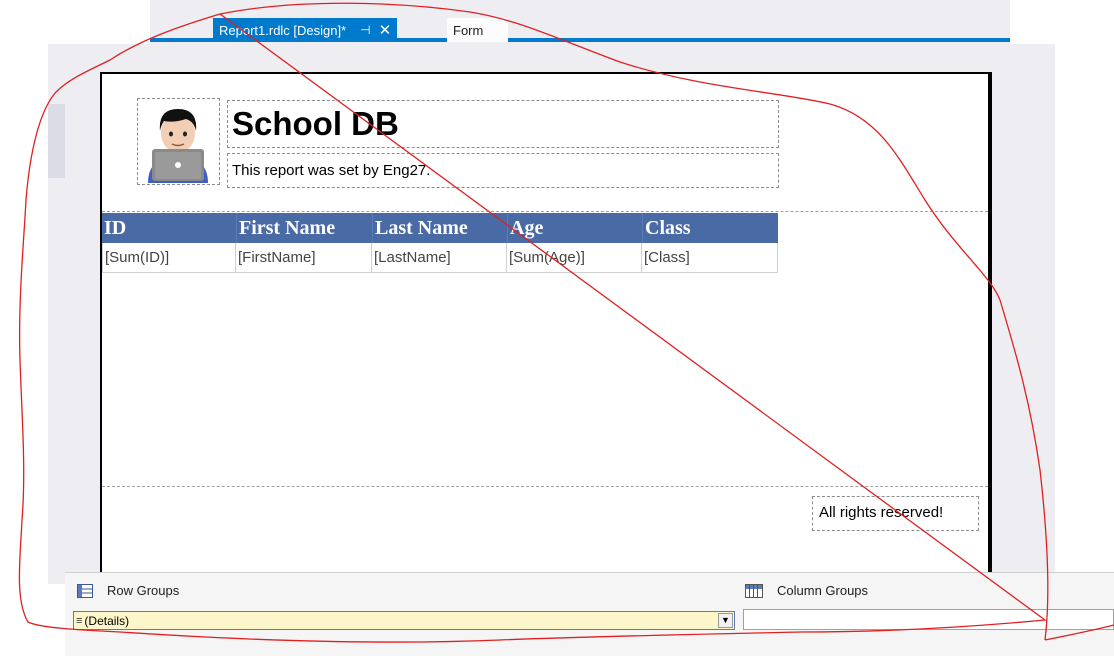  Describe the element at coordinates (468, 30) in the screenshot. I see `tab-form-label: Form` at that location.